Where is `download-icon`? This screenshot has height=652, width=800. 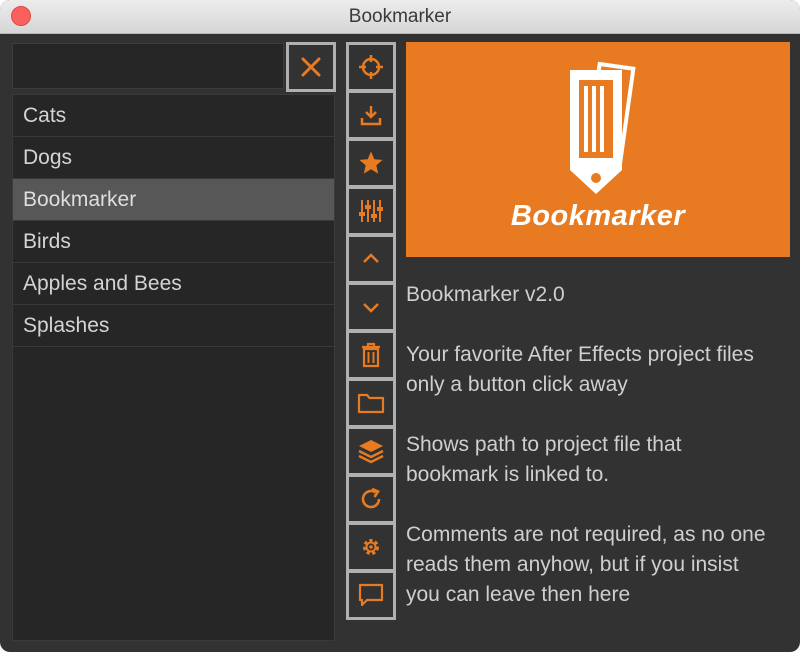 download-icon is located at coordinates (371, 116).